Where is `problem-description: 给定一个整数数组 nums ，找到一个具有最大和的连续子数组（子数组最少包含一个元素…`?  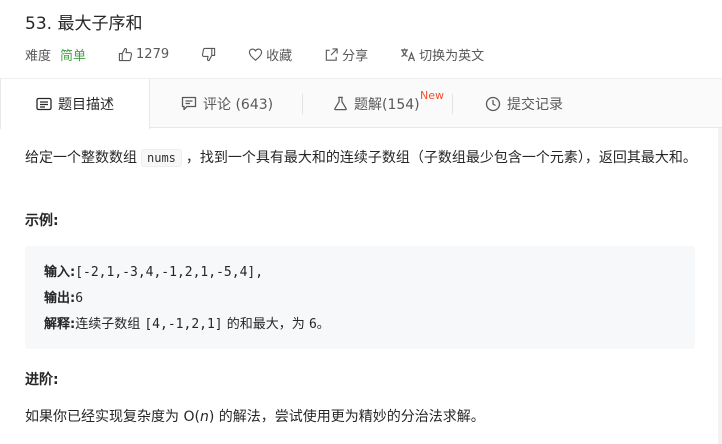
problem-description: 给定一个整数数组 nums ，找到一个具有最大和的连续子数组（子数组最少包含一个元素… is located at coordinates (362, 158).